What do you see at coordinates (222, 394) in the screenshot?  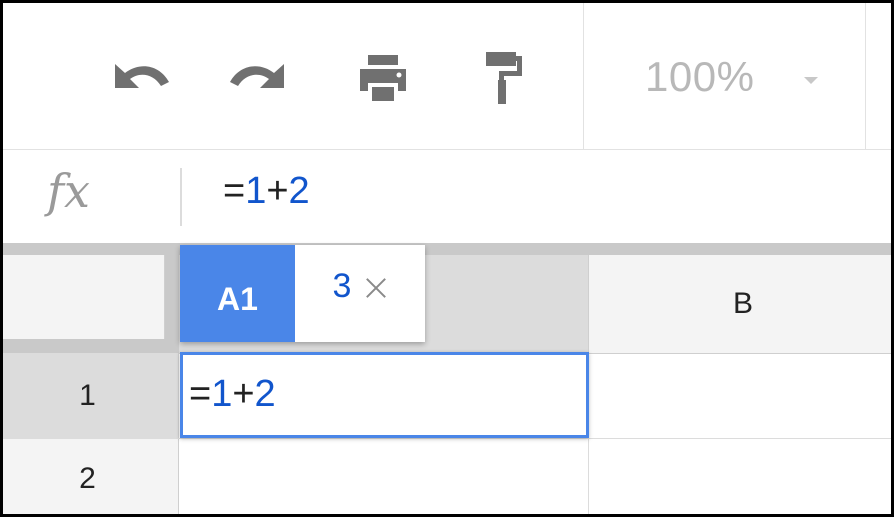 I see `cell-formula-operand: 1` at bounding box center [222, 394].